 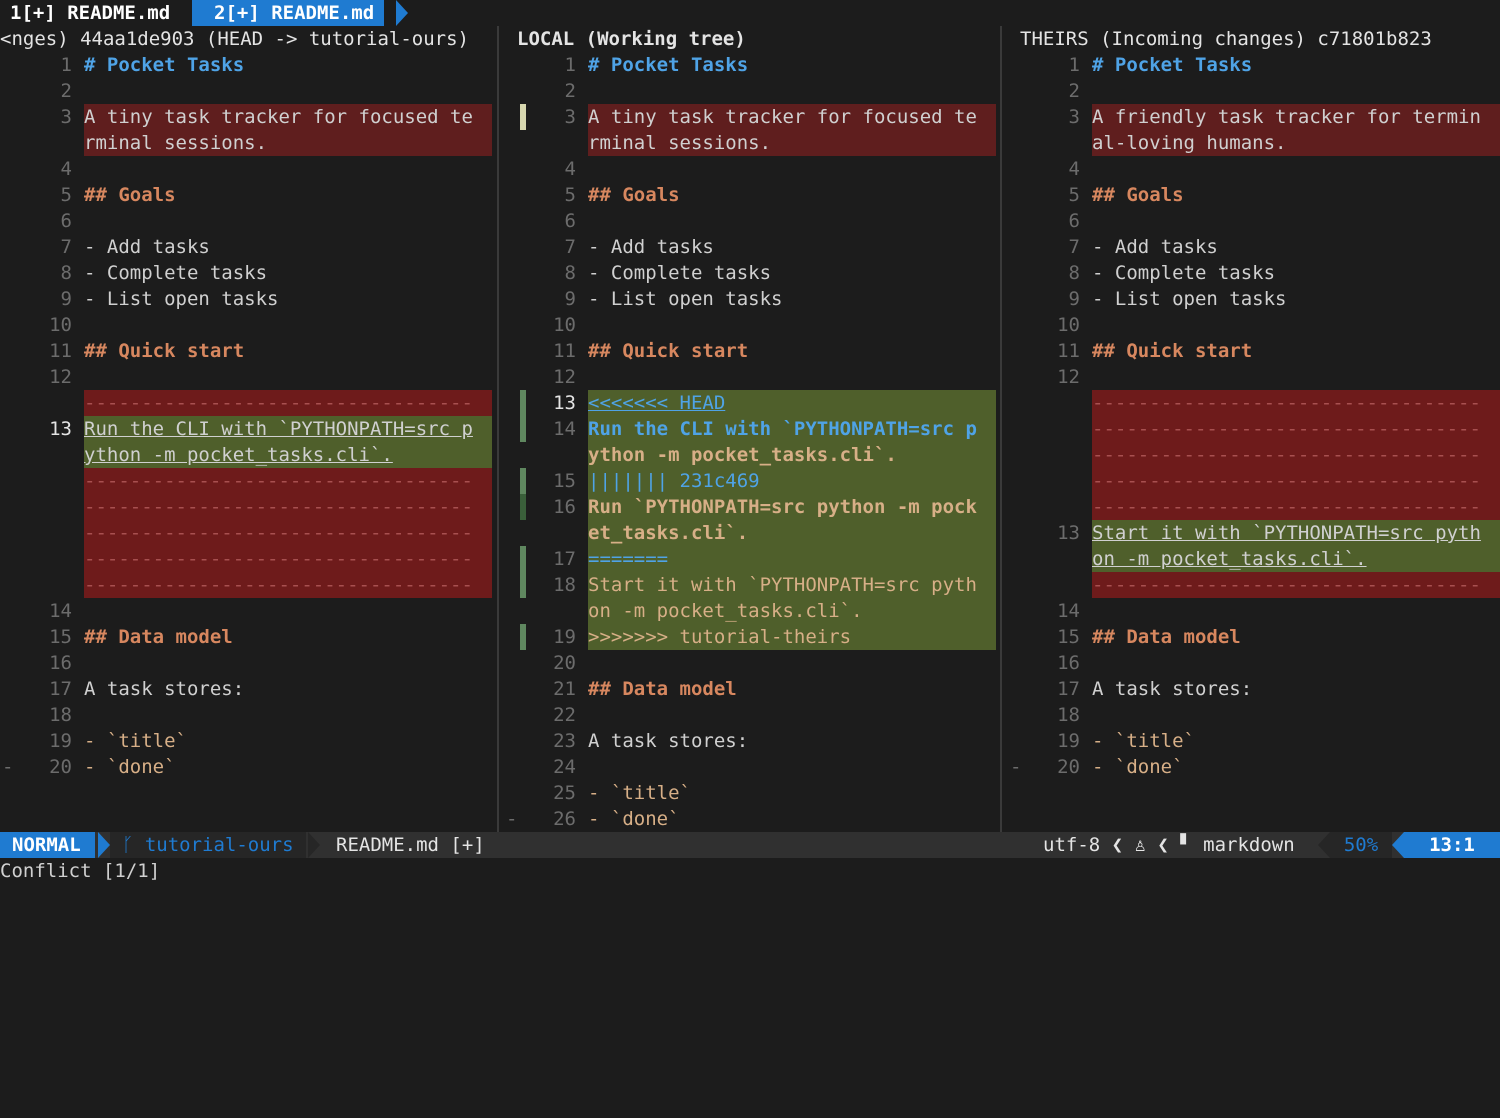 I want to click on line-number: 15, so click(x=1068, y=637).